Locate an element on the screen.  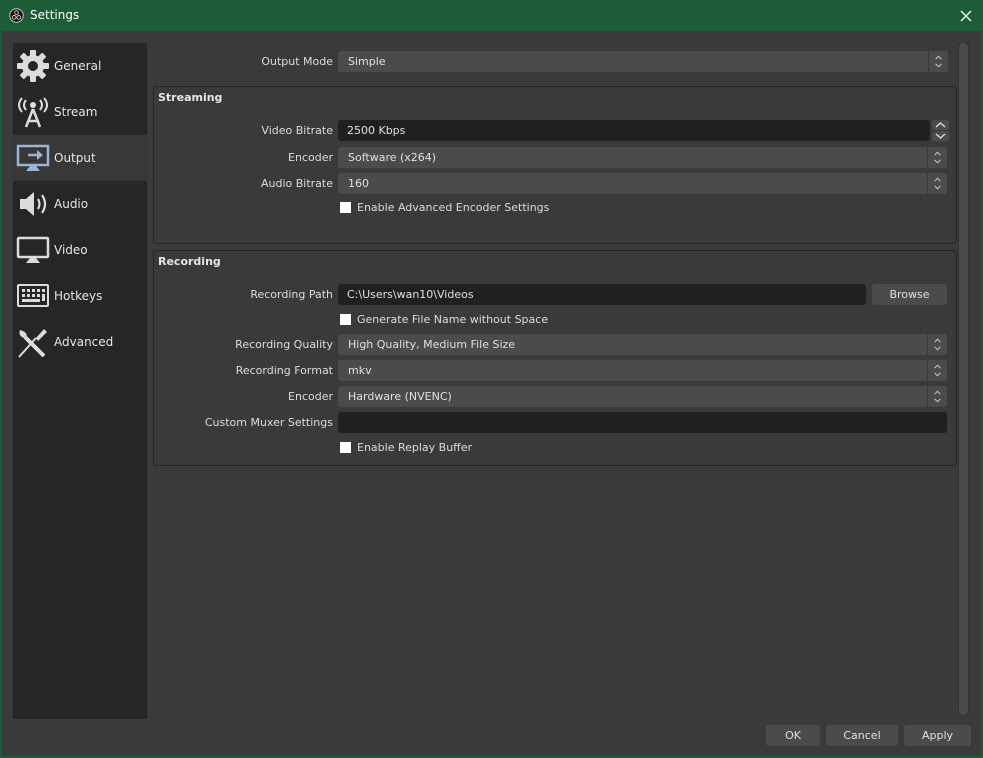
audio-bitrate-value: 160 is located at coordinates (358, 183).